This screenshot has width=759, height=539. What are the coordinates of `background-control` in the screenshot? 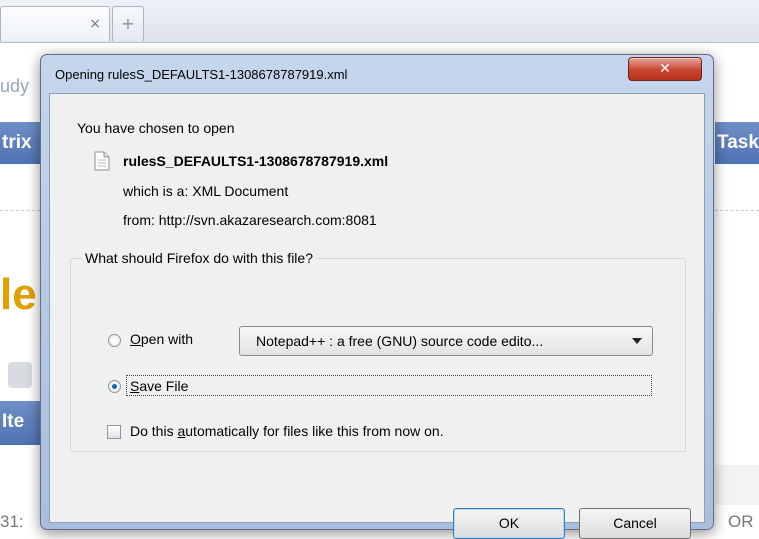 It's located at (20, 375).